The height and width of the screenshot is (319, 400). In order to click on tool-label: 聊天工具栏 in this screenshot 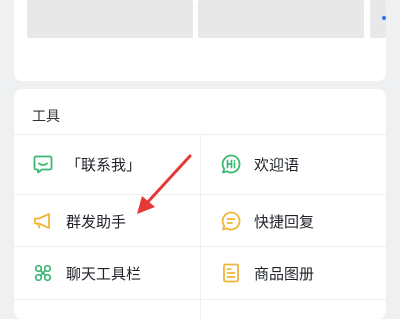, I will do `click(104, 273)`.